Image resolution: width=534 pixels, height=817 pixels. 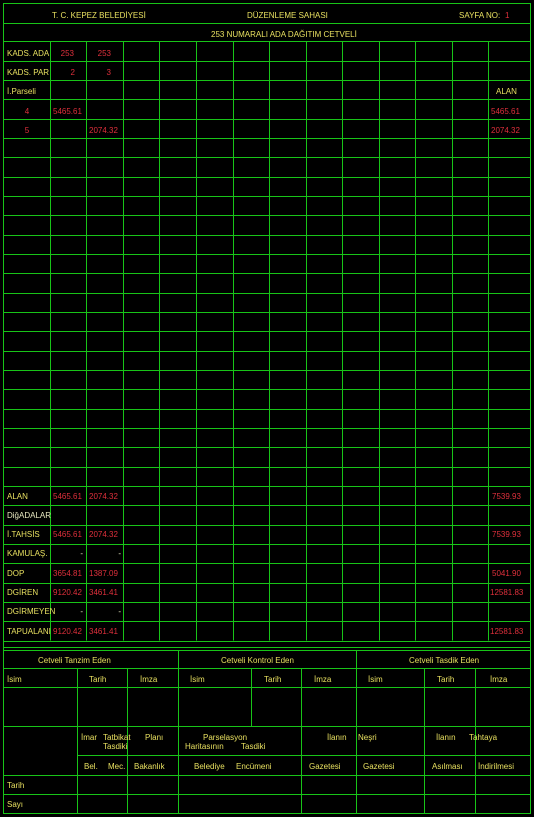 What do you see at coordinates (103, 573) in the screenshot?
I see `summary-value: 1387.09` at bounding box center [103, 573].